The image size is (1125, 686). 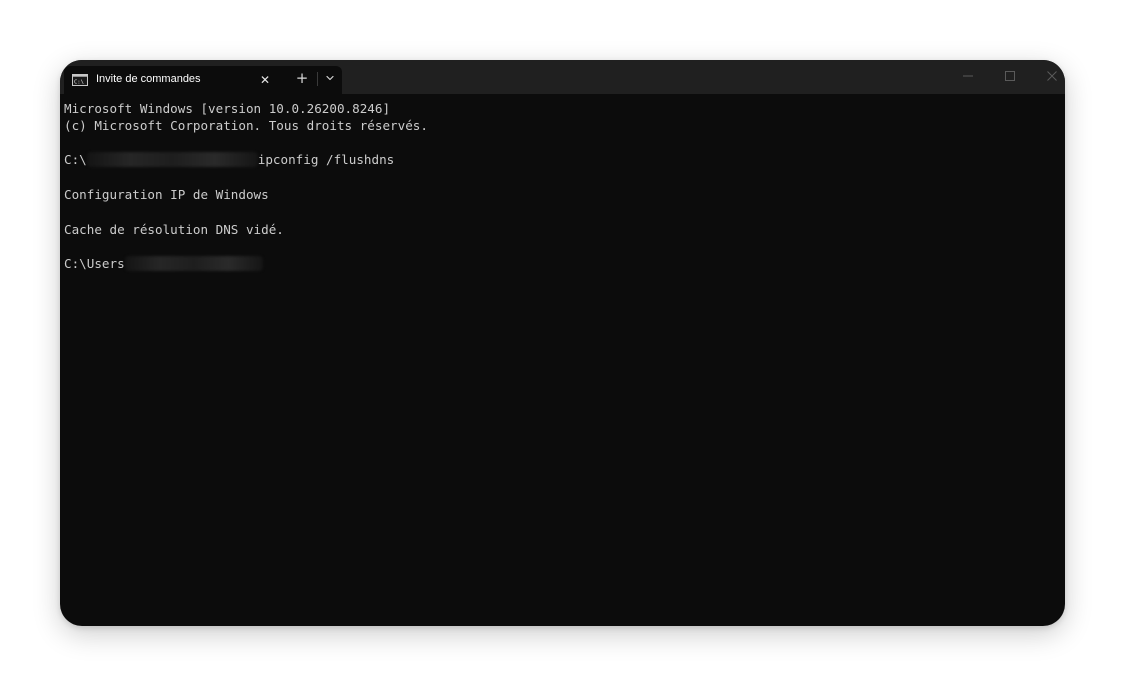 I want to click on console-line-output-2: Cache de résolution DNS vidé., so click(x=174, y=229).